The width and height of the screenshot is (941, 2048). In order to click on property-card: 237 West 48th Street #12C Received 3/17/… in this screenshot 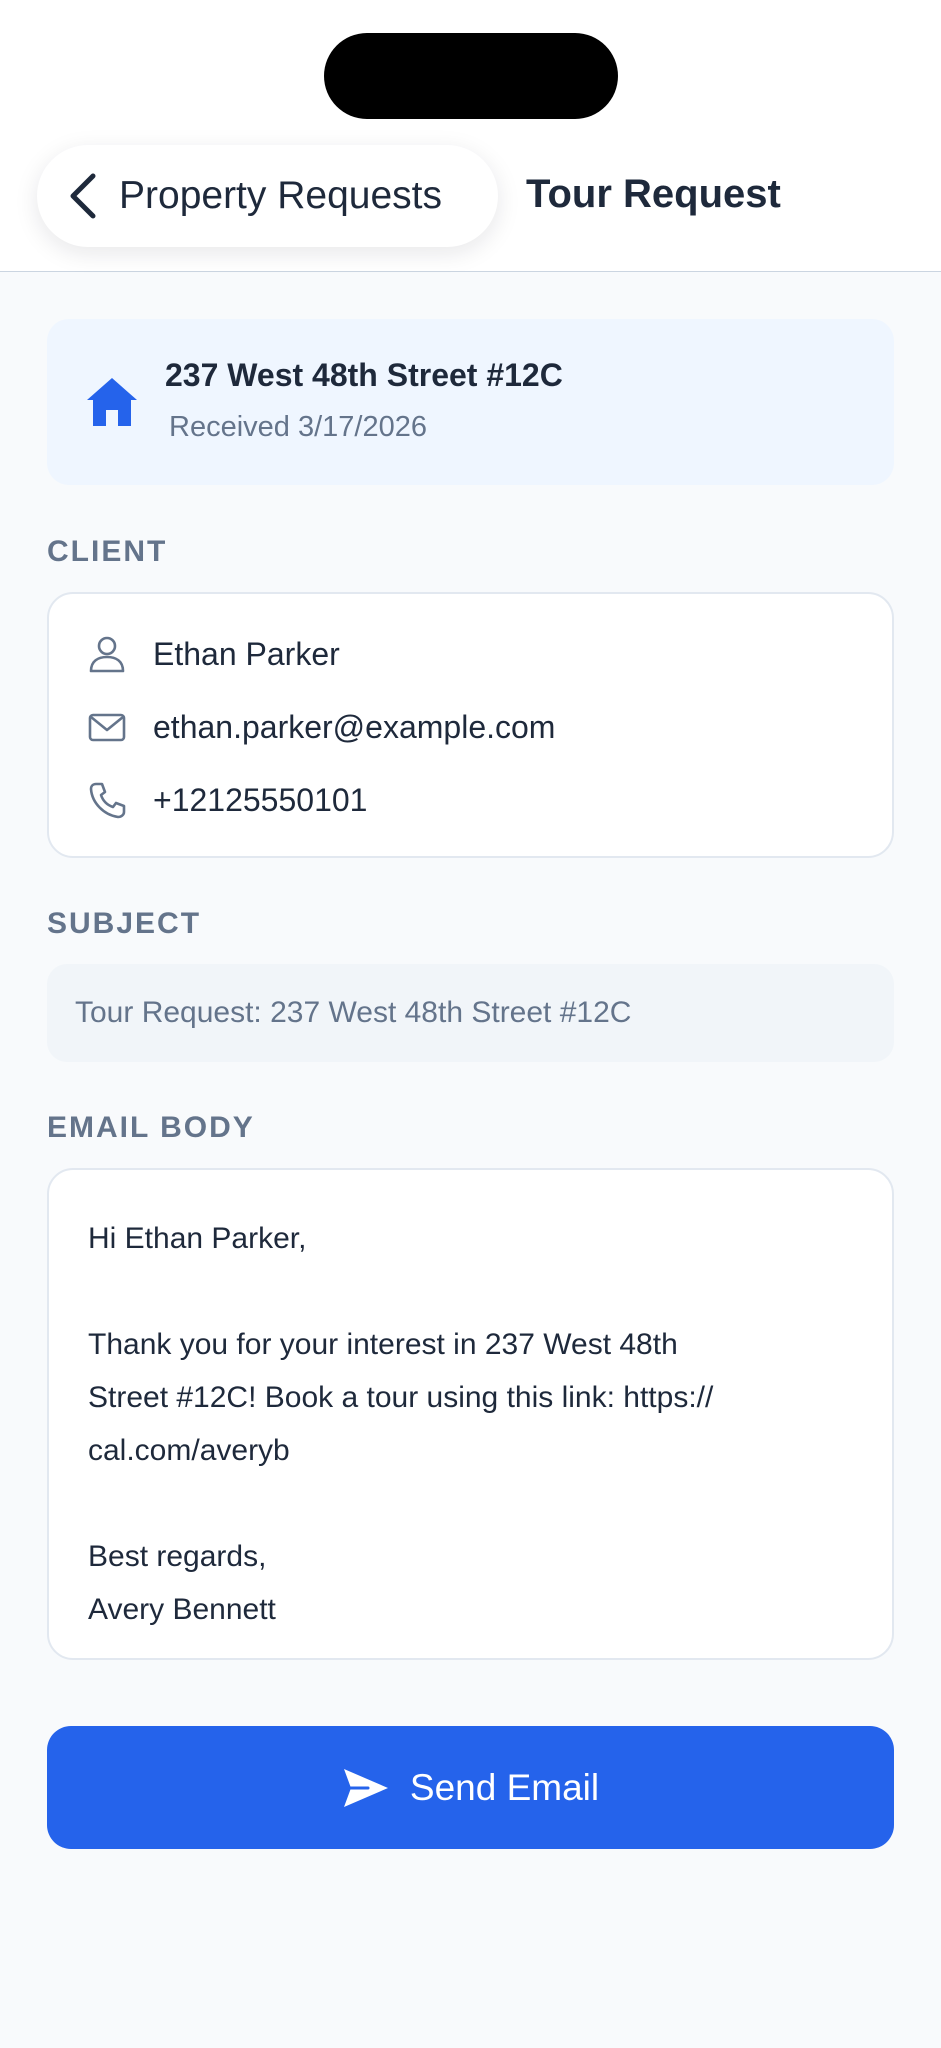, I will do `click(470, 402)`.